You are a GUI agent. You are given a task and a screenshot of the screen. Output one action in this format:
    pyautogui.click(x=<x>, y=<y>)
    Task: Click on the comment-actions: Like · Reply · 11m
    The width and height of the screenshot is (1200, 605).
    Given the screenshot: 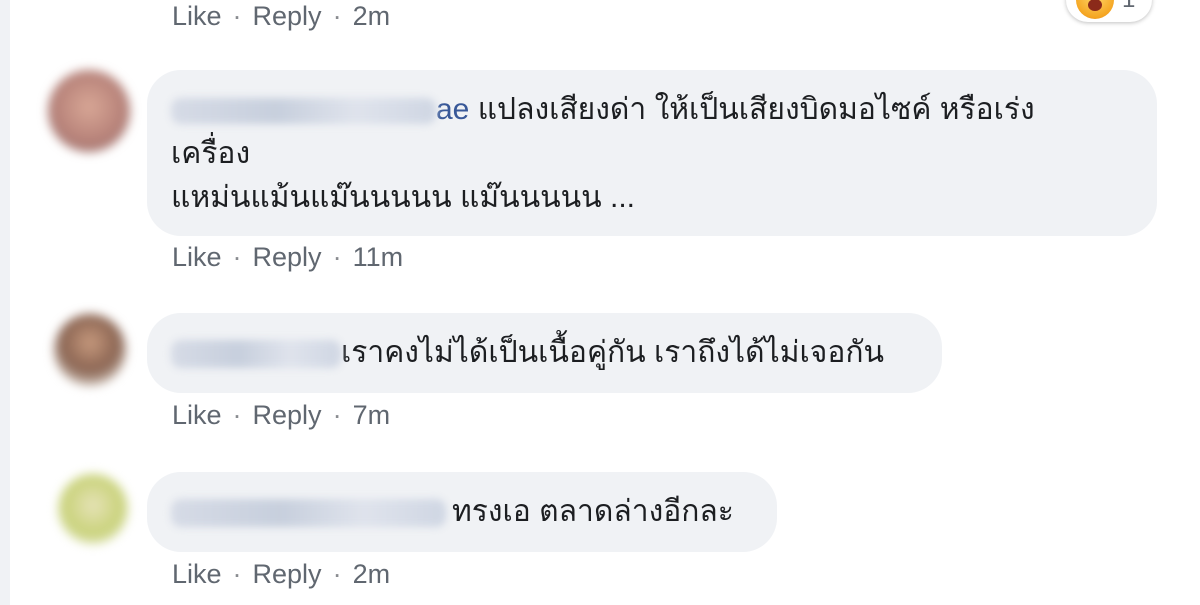 What is the action you would take?
    pyautogui.click(x=287, y=257)
    